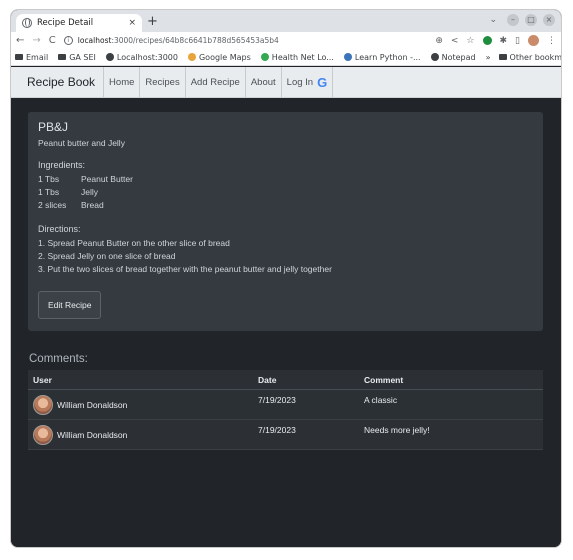 The height and width of the screenshot is (560, 573). Describe the element at coordinates (493, 20) in the screenshot. I see `tab-search-icon: ⌄` at that location.